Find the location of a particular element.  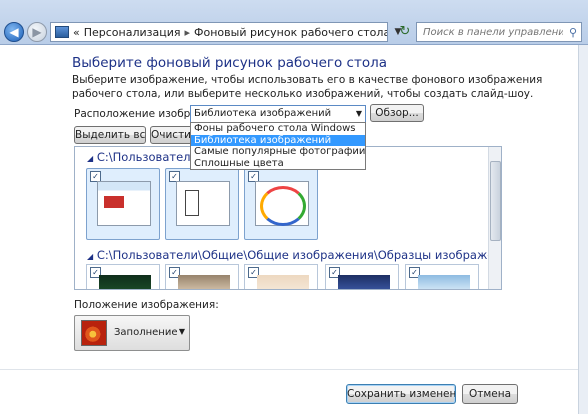

back-button: ◀ is located at coordinates (14, 32).